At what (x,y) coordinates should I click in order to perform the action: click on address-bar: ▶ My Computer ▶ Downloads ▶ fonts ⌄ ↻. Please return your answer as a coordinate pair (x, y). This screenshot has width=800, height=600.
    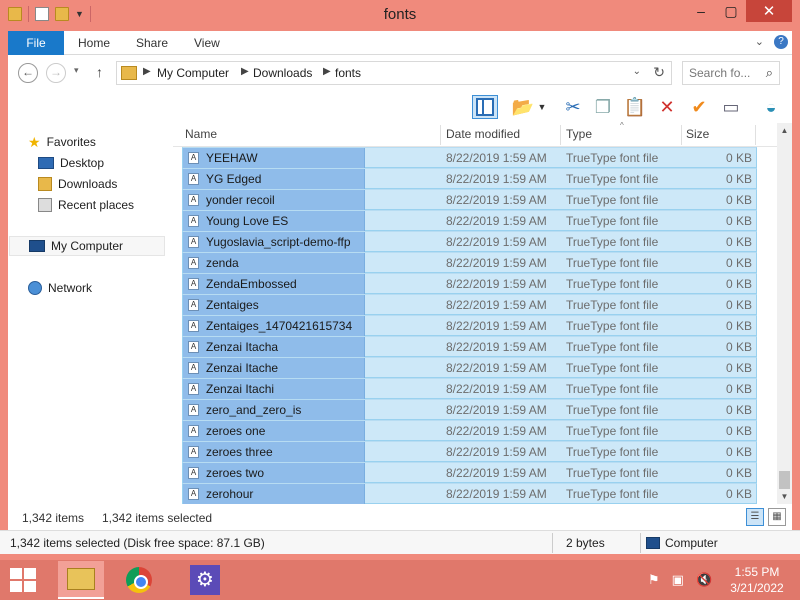
    Looking at the image, I should click on (394, 73).